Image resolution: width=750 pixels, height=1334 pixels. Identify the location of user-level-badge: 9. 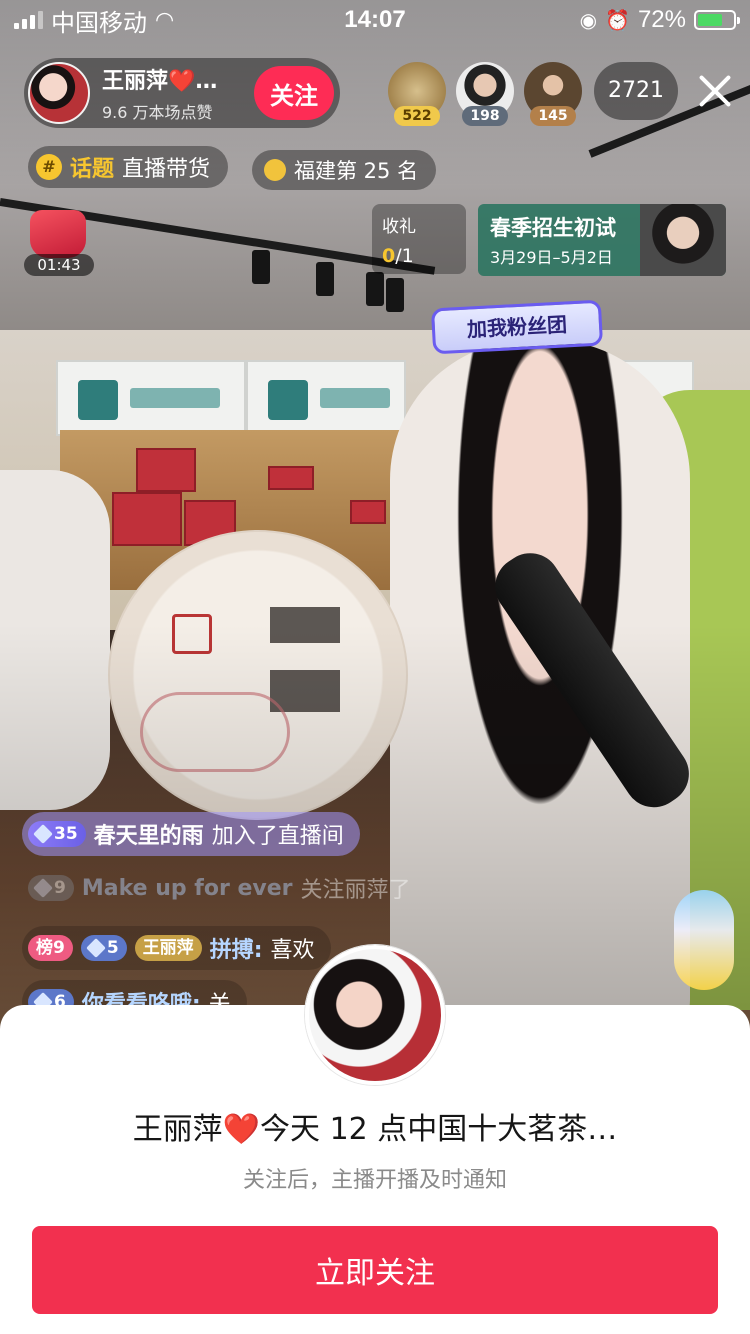
(51, 888).